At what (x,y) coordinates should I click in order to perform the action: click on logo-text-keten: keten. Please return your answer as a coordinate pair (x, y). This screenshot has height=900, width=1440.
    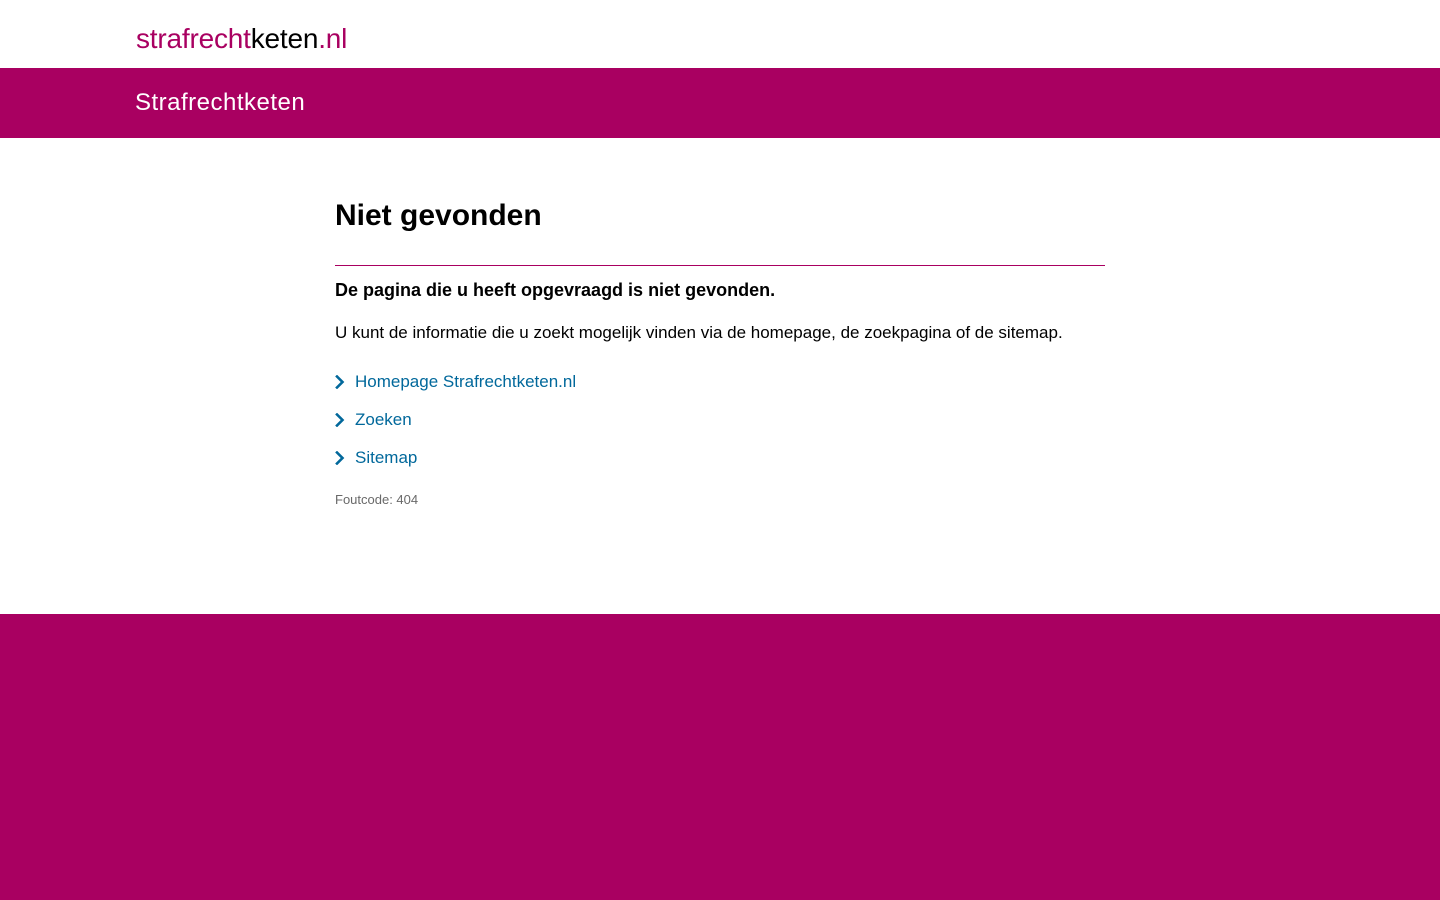
    Looking at the image, I should click on (284, 38).